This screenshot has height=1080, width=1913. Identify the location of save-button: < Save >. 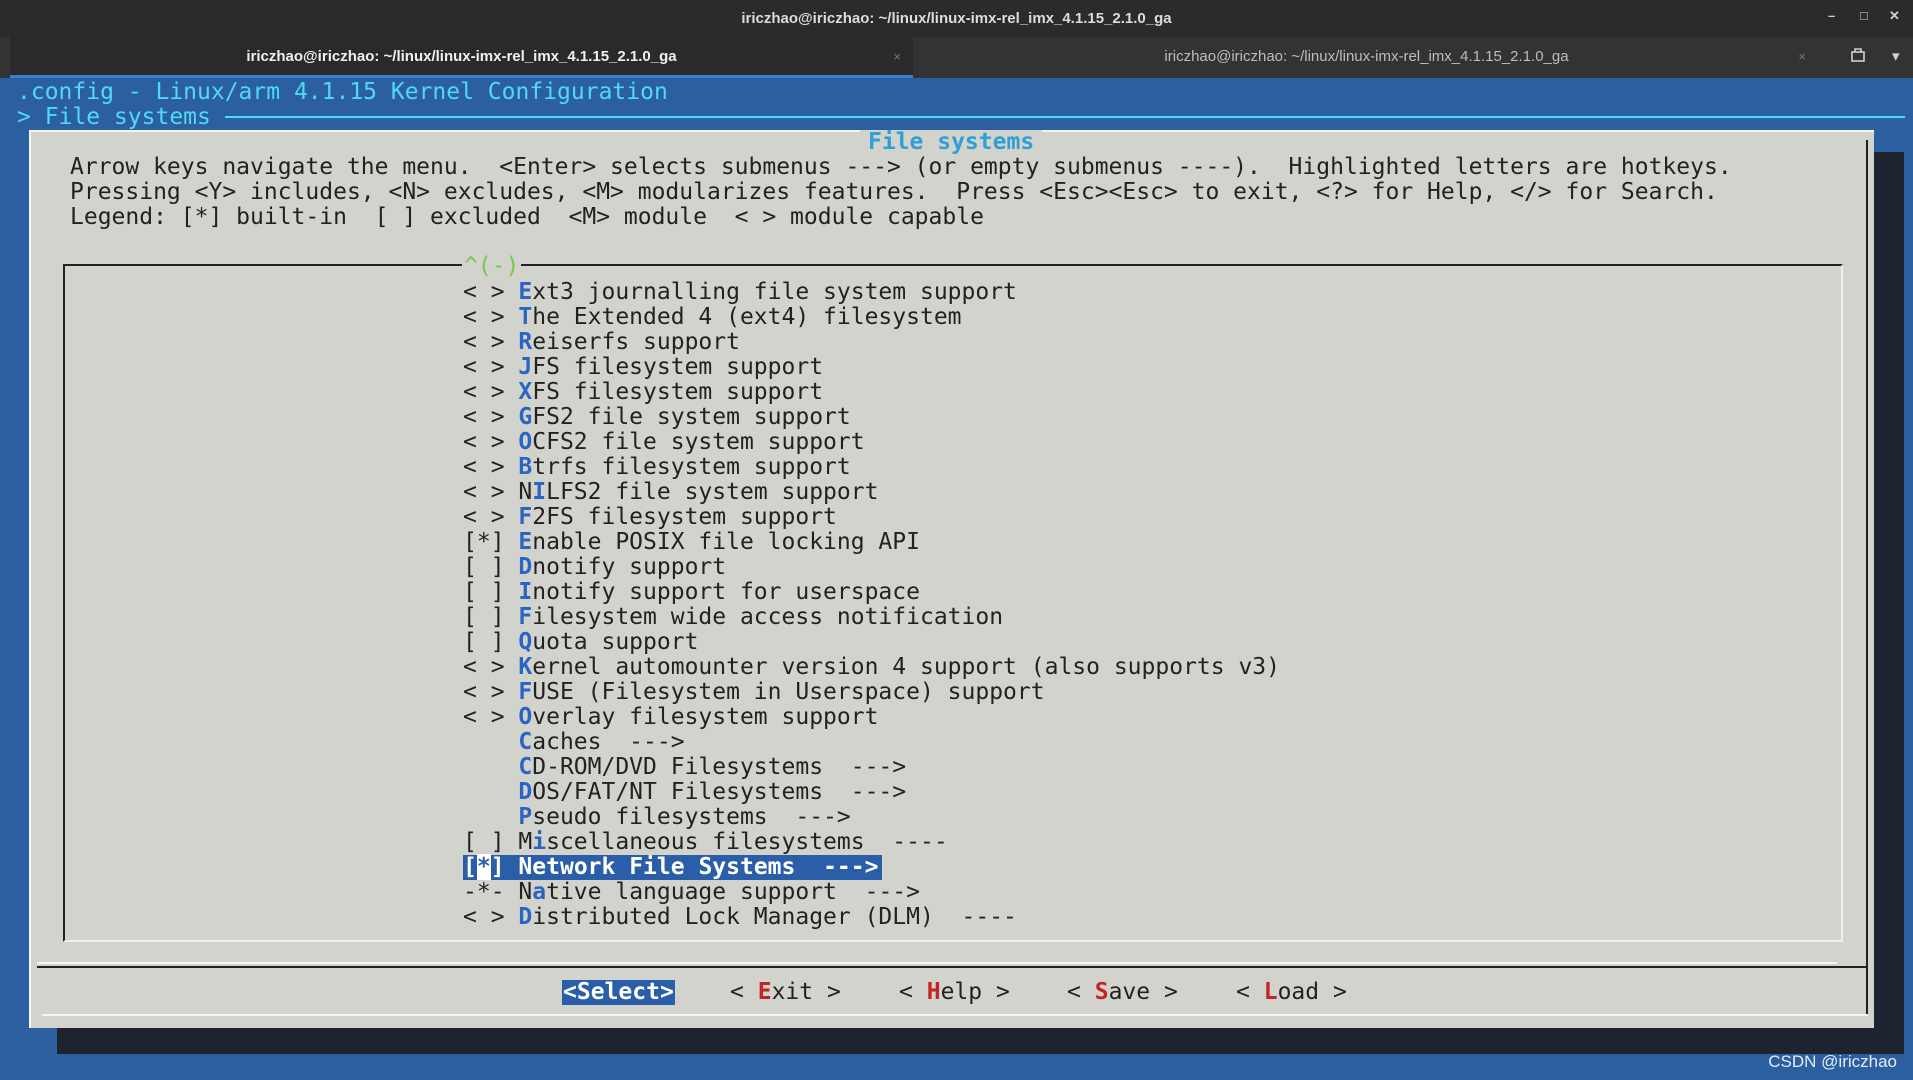
(1122, 992).